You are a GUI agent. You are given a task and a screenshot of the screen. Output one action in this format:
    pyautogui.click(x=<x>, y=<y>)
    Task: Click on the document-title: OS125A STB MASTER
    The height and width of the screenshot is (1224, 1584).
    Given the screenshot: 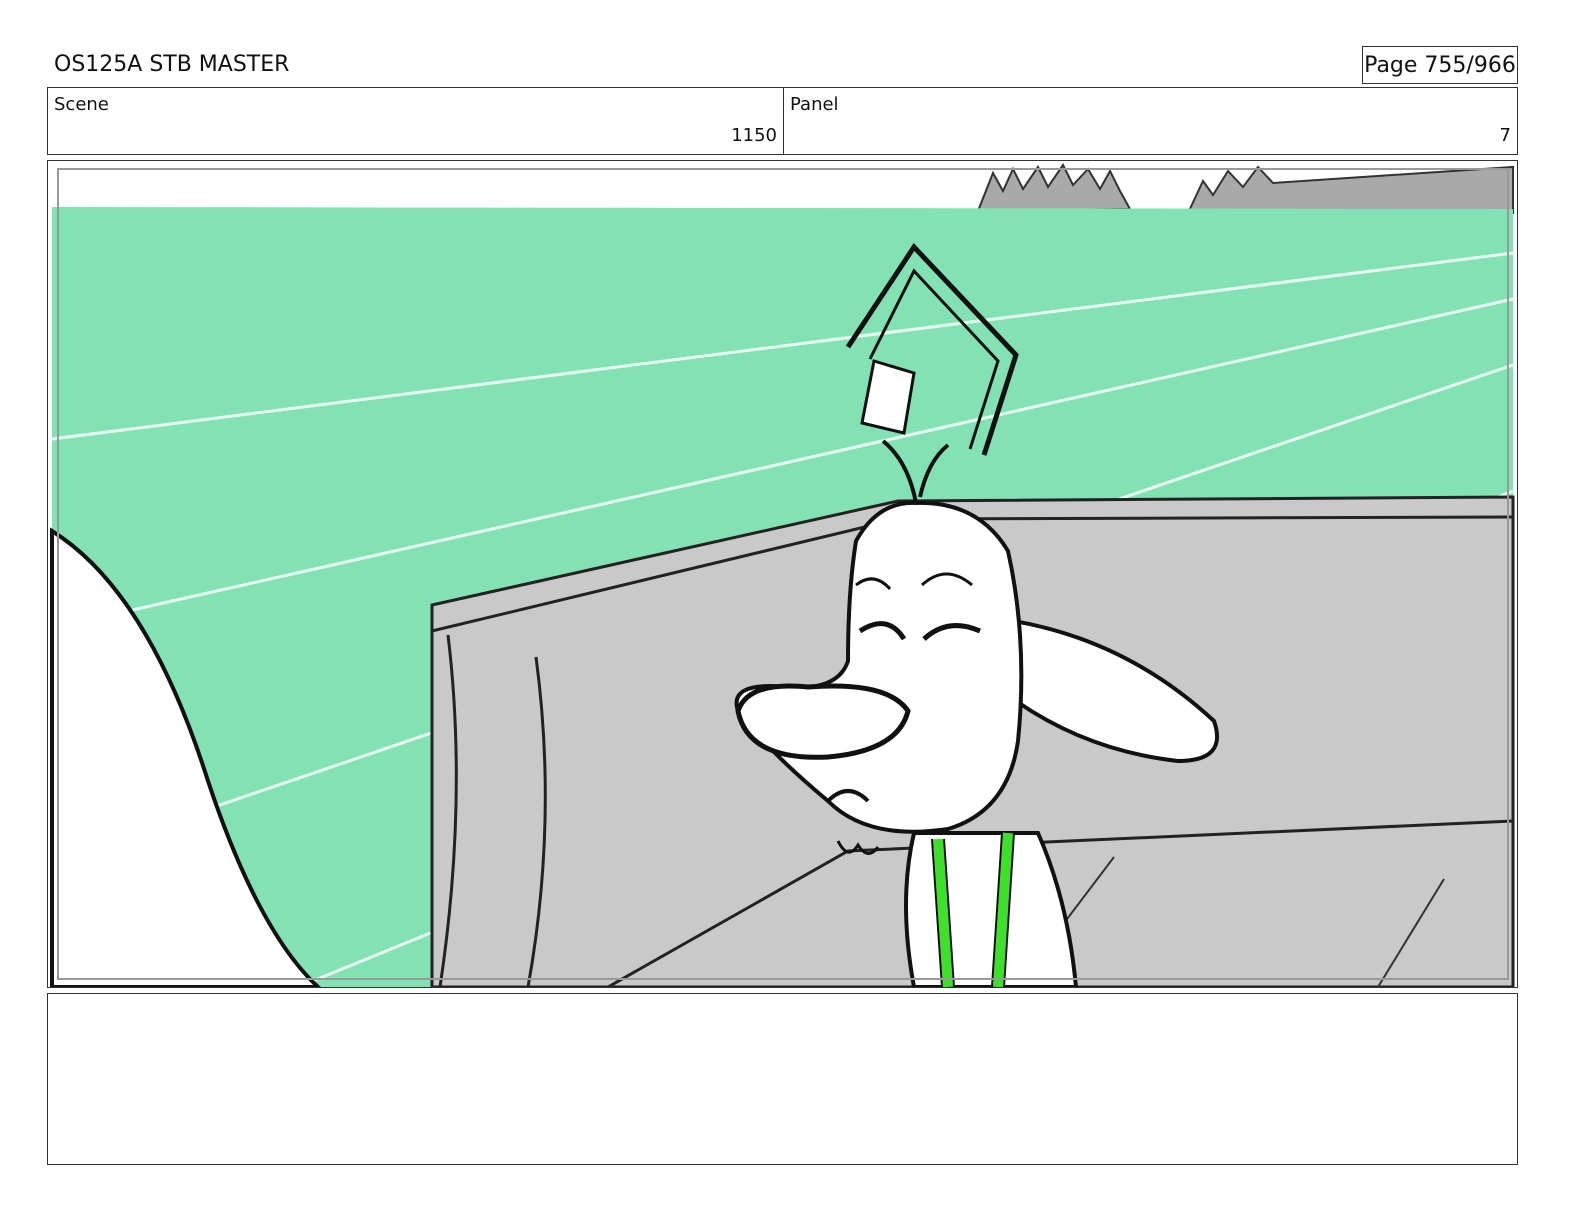 What is the action you would take?
    pyautogui.click(x=172, y=64)
    